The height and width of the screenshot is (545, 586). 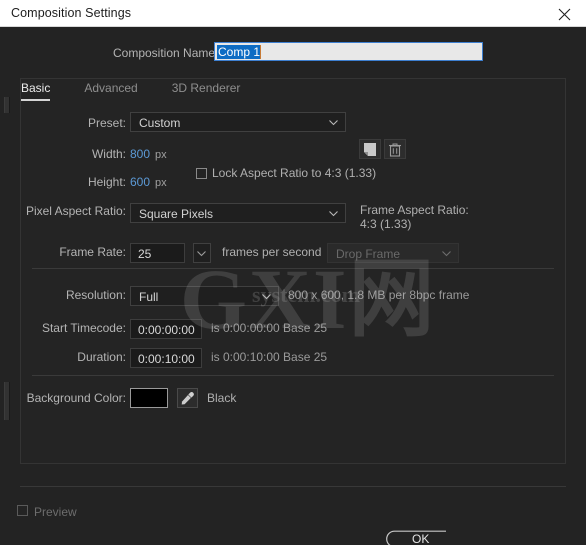 I want to click on drop-frame-value: Drop Frame, so click(x=368, y=254).